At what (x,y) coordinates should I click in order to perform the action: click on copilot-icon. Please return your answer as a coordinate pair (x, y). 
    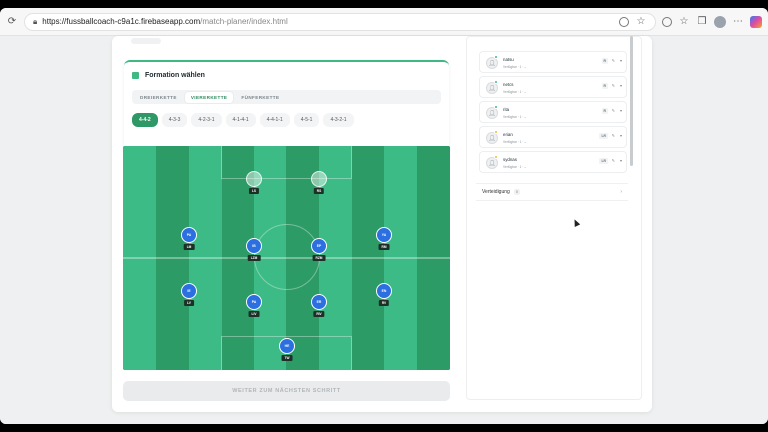
    Looking at the image, I should click on (756, 21).